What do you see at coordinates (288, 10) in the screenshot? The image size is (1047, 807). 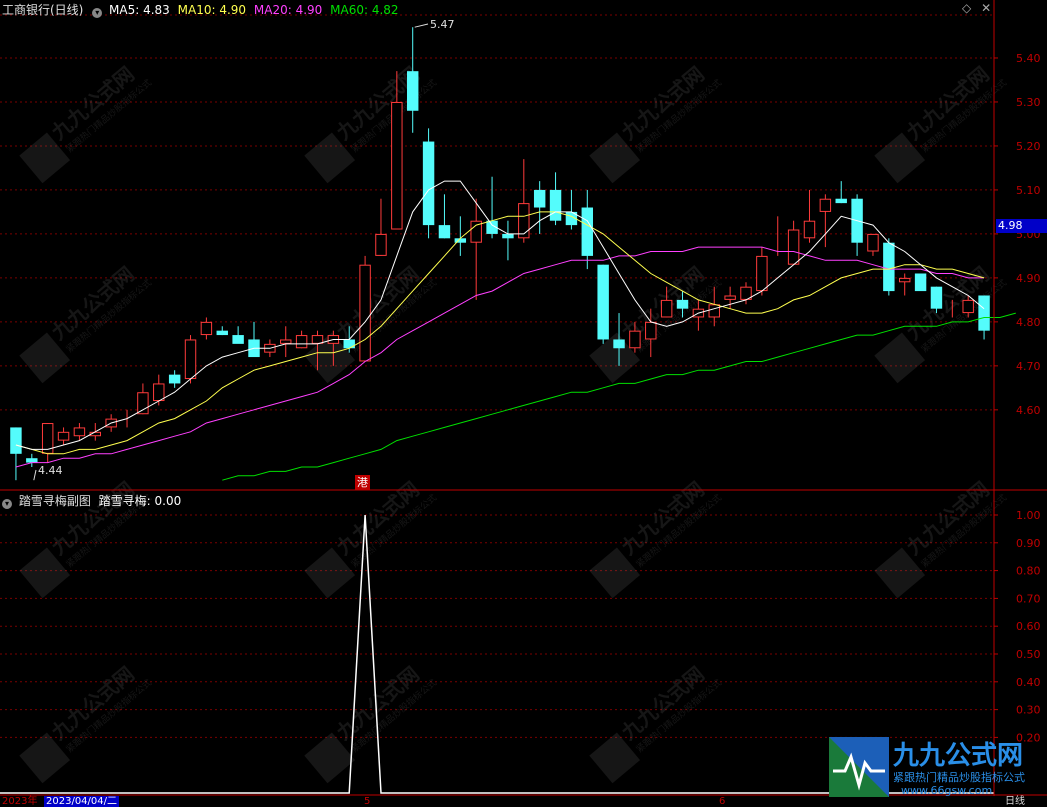 I see `ma20-value: MA20: 4.90` at bounding box center [288, 10].